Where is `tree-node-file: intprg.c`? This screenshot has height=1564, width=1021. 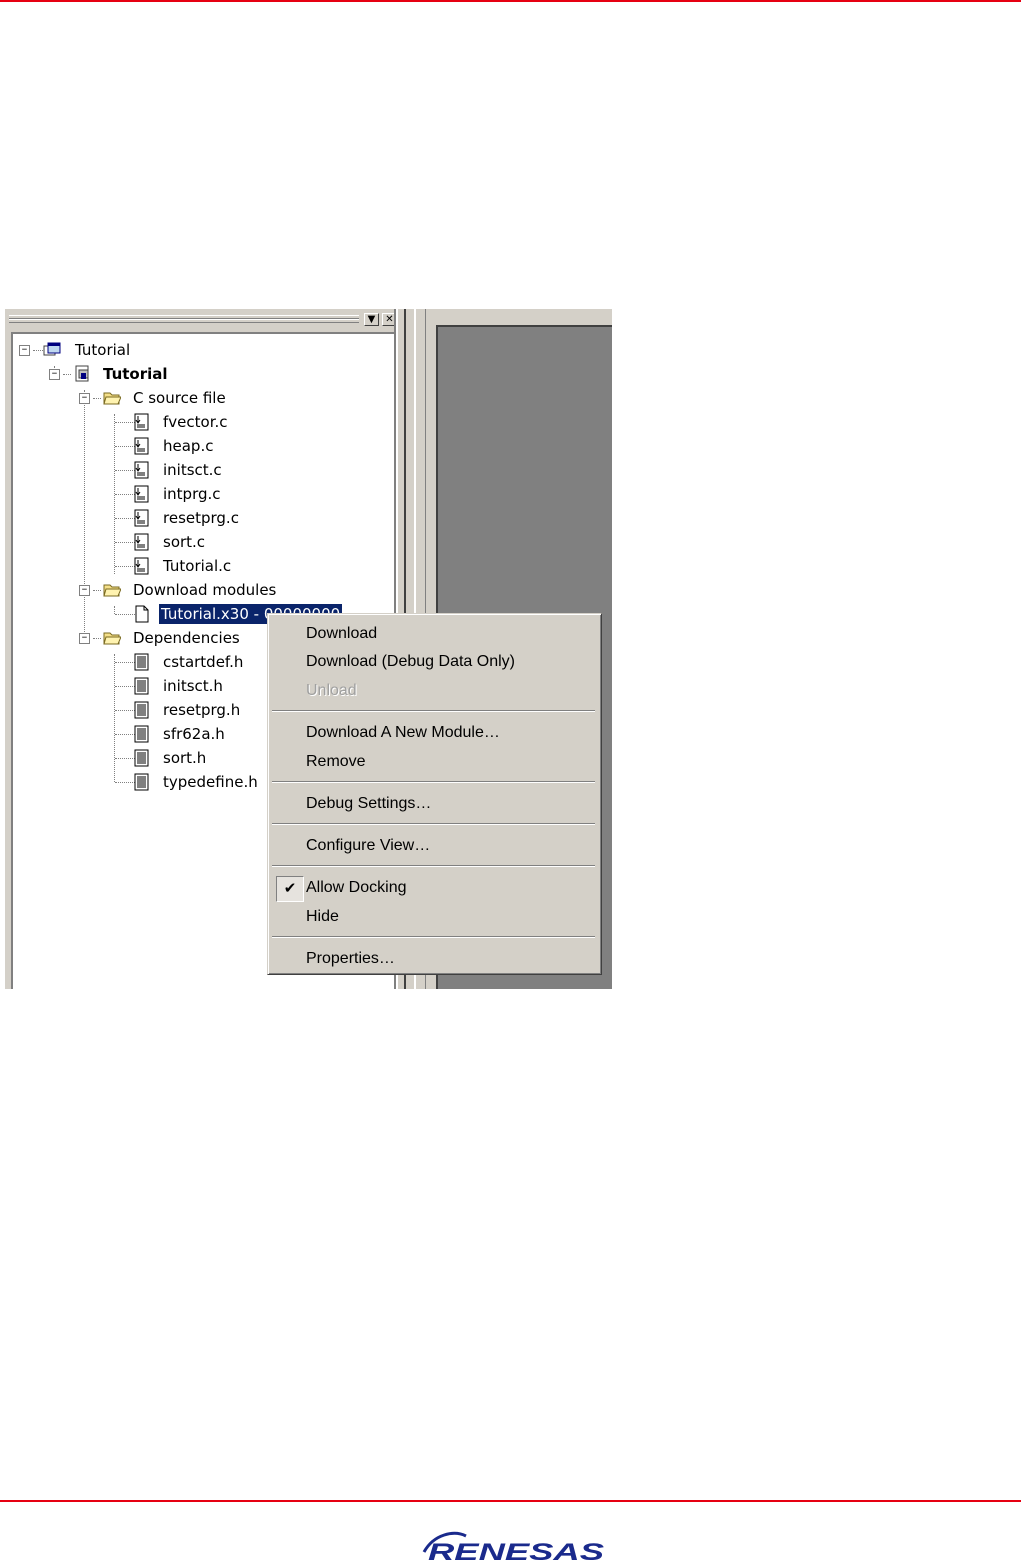 tree-node-file: intprg.c is located at coordinates (163, 494).